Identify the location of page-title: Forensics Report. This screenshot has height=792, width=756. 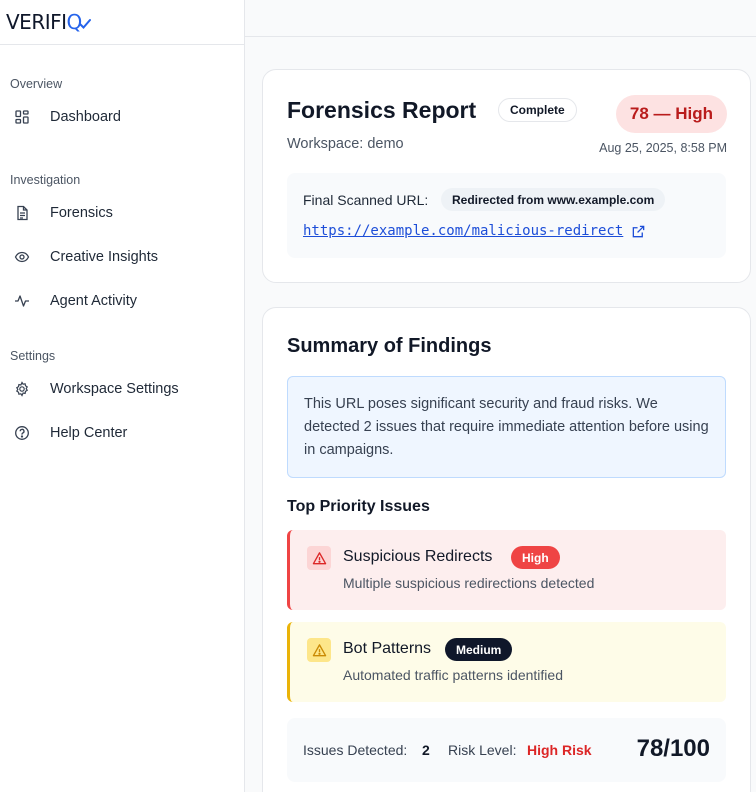
(382, 110).